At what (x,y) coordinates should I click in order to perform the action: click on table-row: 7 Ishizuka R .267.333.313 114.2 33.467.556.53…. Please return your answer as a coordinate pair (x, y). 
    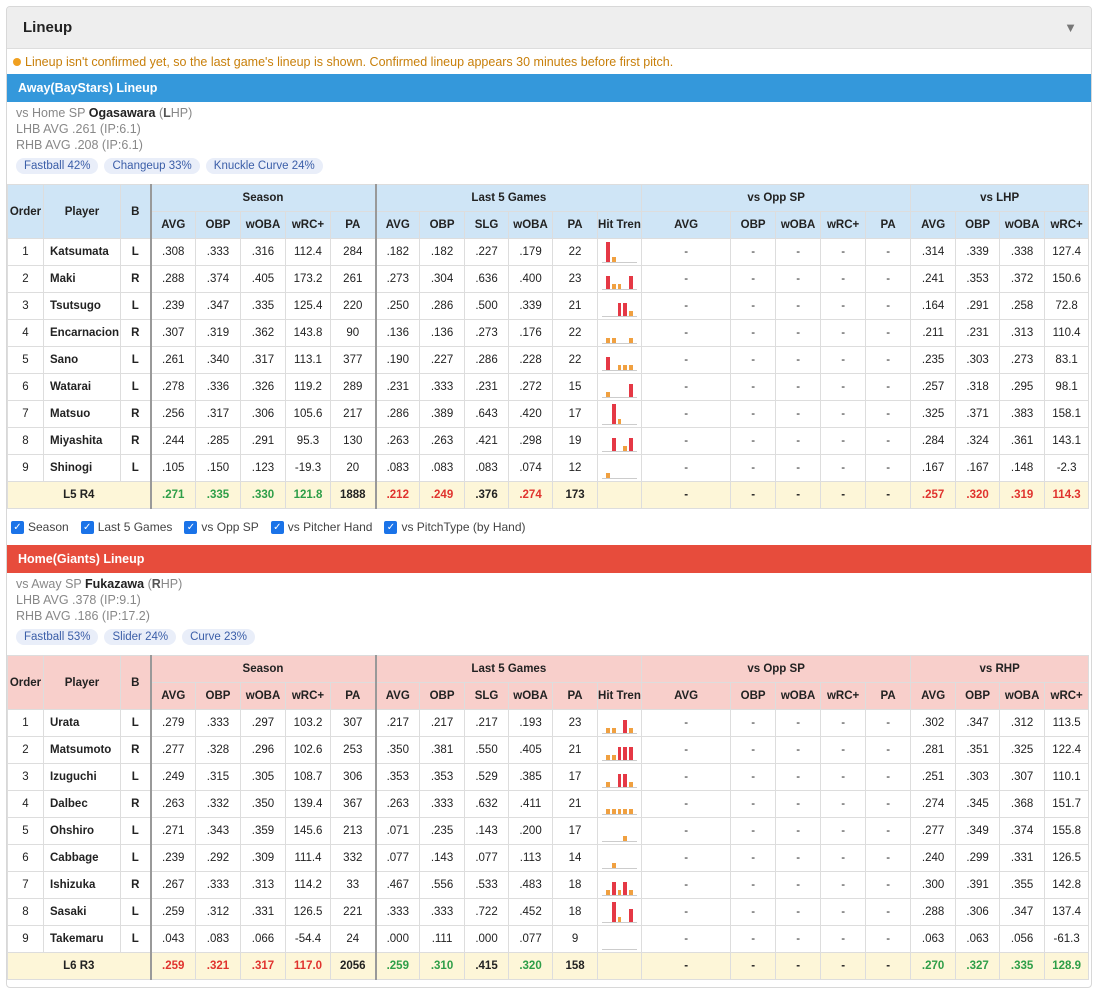
    Looking at the image, I should click on (549, 885).